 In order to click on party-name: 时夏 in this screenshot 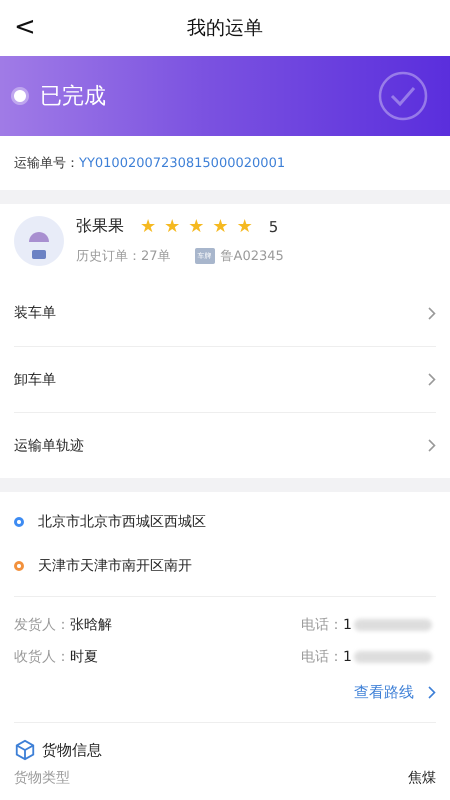, I will do `click(84, 657)`.